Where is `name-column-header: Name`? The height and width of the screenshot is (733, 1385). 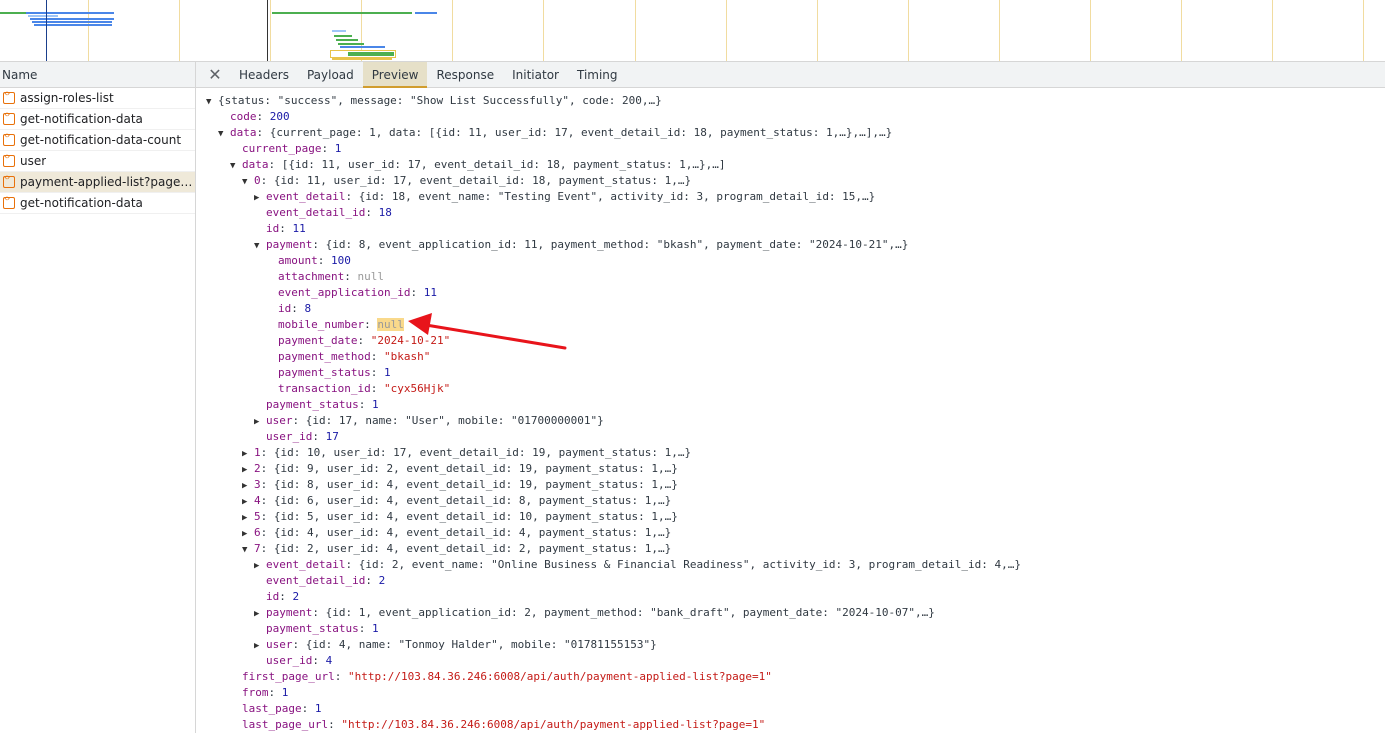 name-column-header: Name is located at coordinates (97, 75).